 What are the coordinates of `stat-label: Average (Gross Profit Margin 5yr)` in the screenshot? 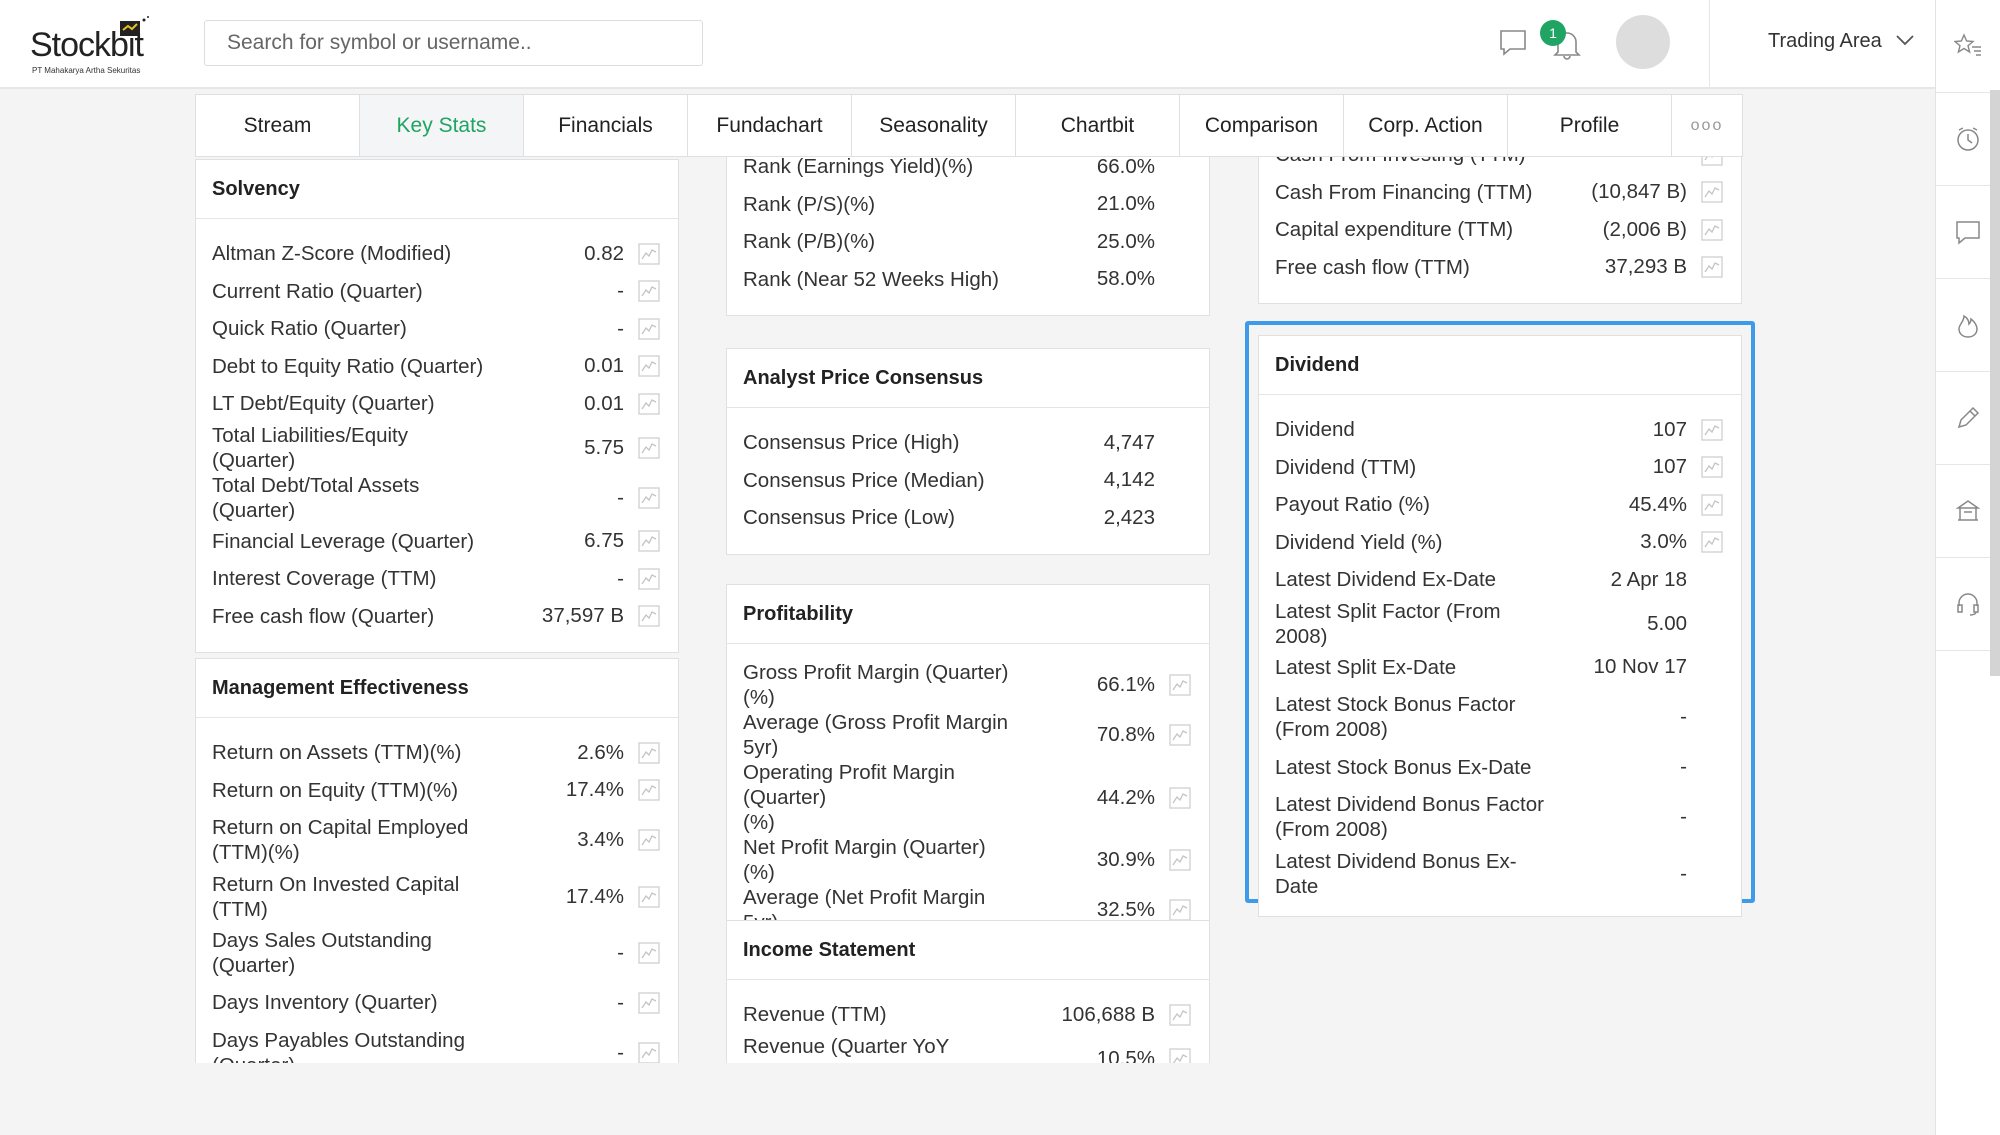 It's located at (876, 735).